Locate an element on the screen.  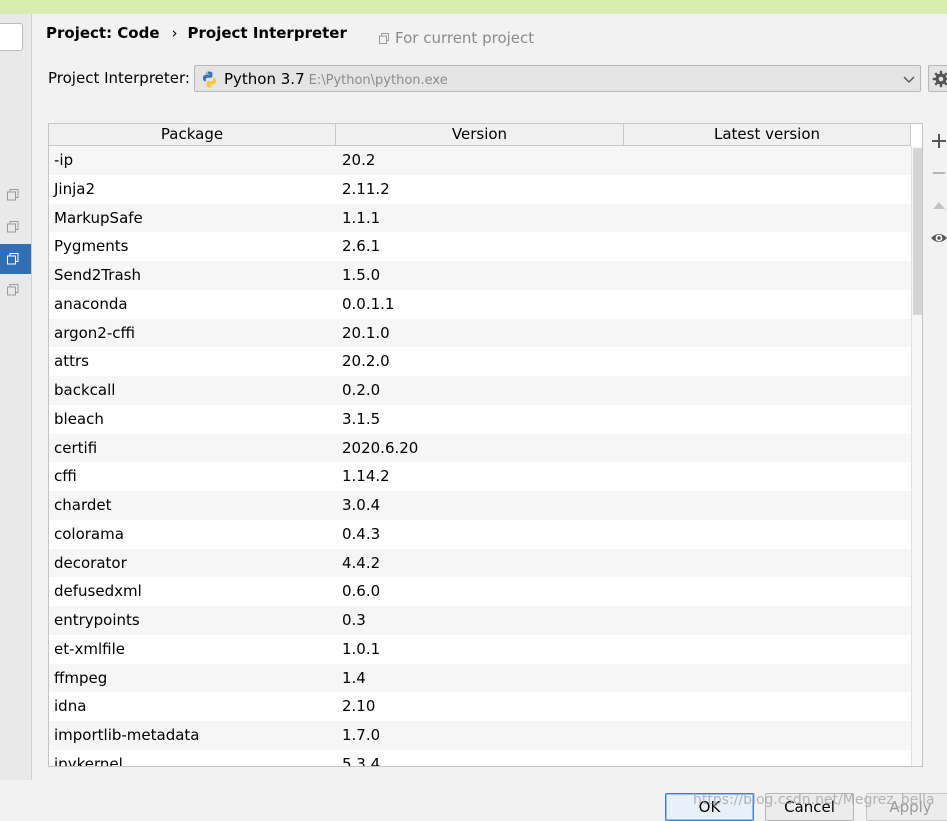
table-row: anaconda 0.0.1.1 is located at coordinates (480, 304).